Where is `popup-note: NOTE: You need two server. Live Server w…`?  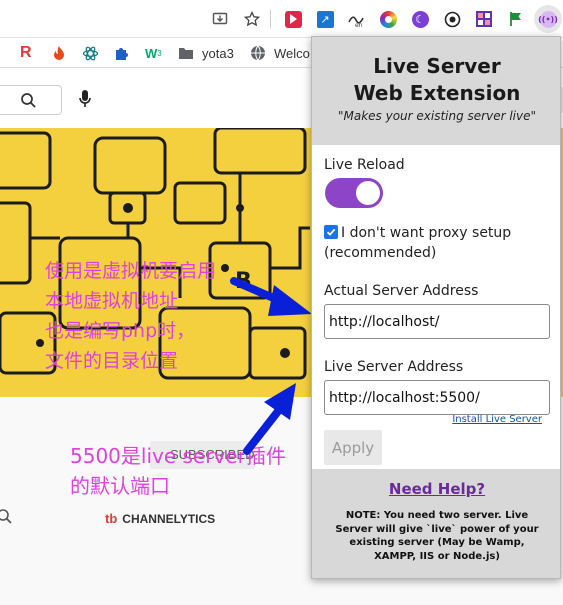
popup-note: NOTE: You need two server. Live Server w… is located at coordinates (437, 536).